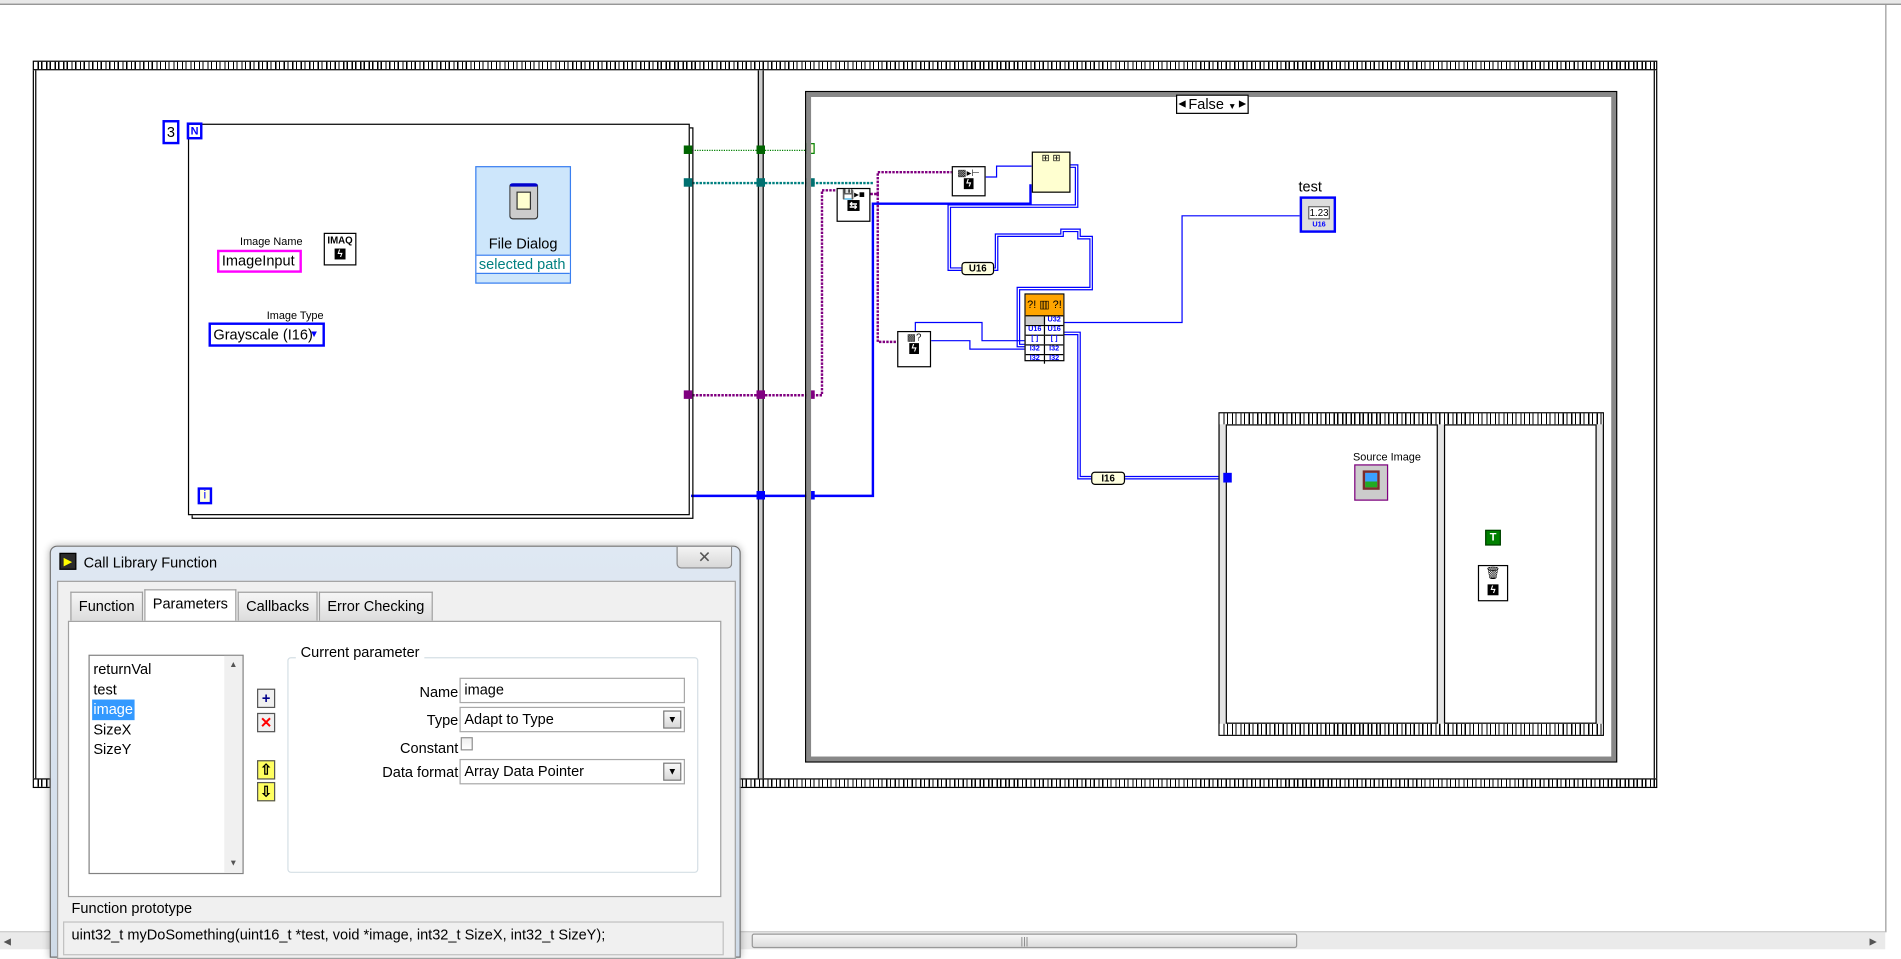 The height and width of the screenshot is (959, 1901). What do you see at coordinates (259, 261) in the screenshot?
I see `image-name-constant: ImageInput` at bounding box center [259, 261].